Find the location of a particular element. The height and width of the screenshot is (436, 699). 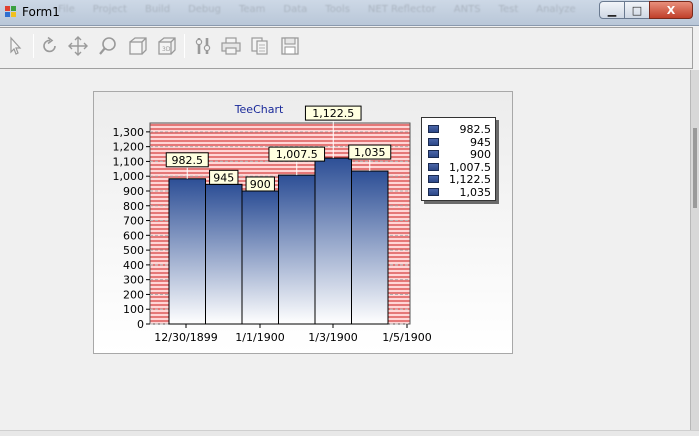

print-icon is located at coordinates (231, 46).